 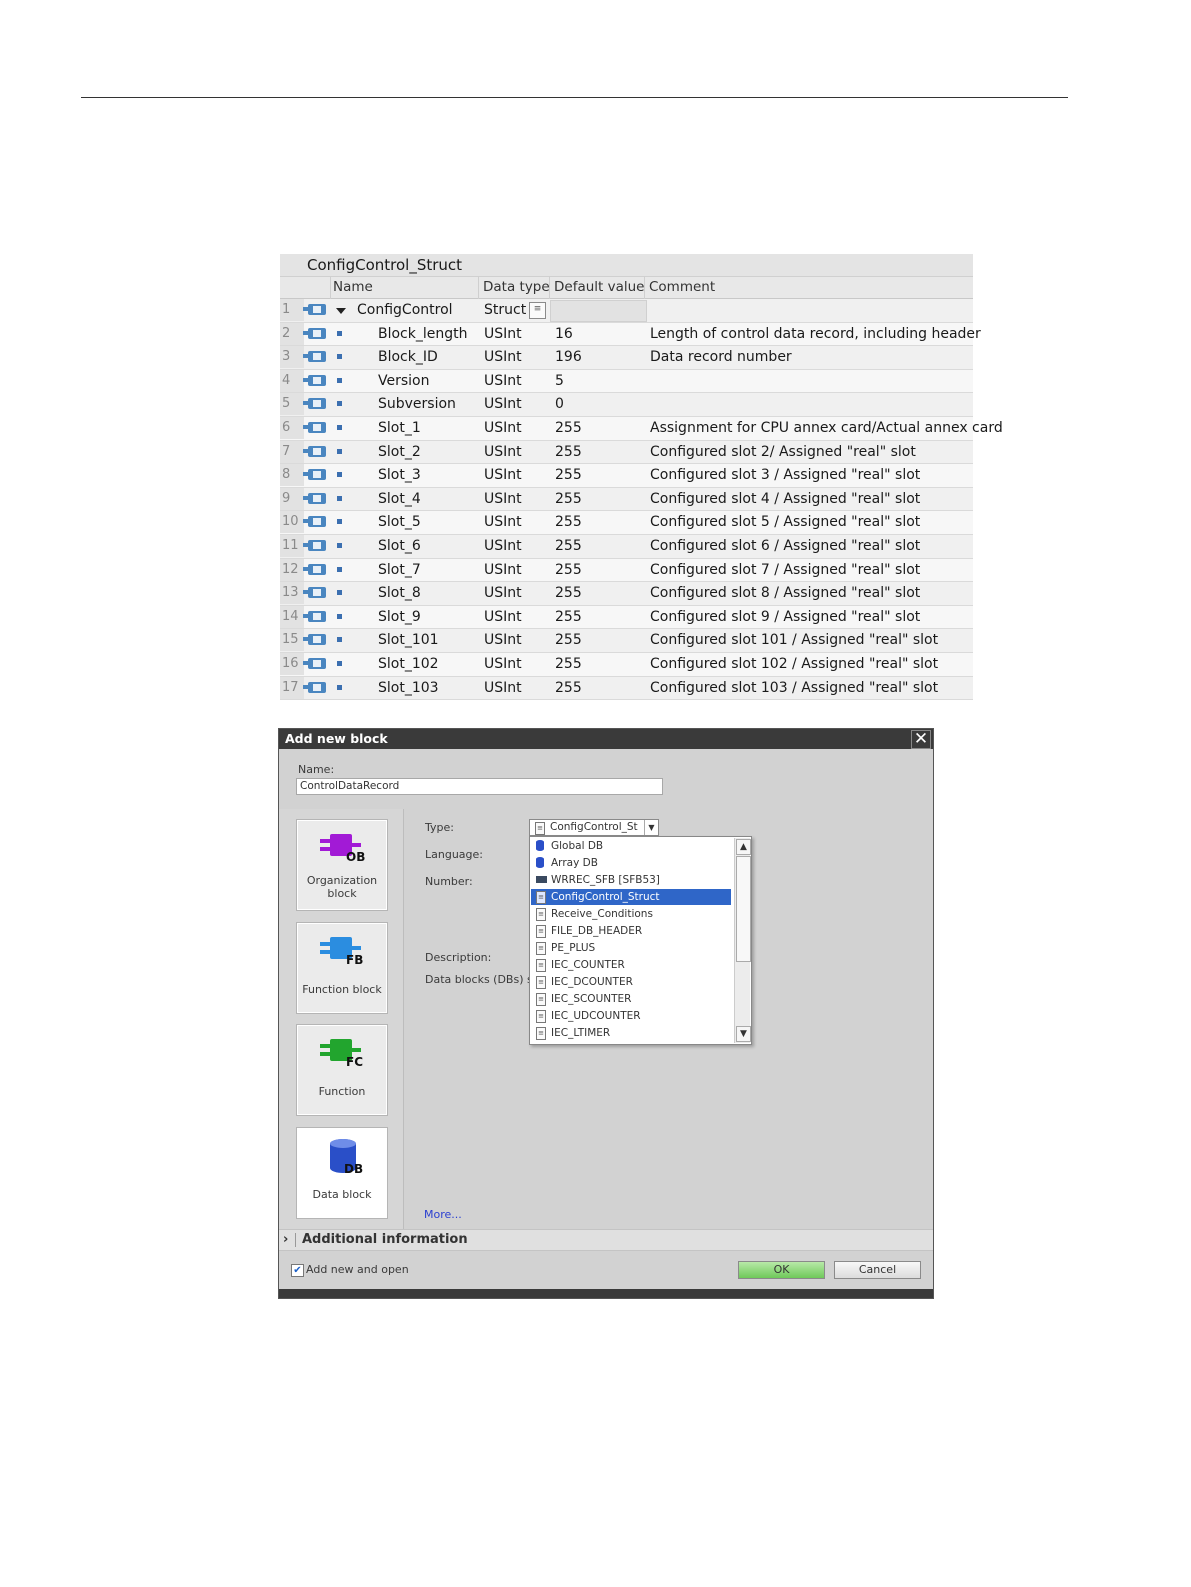 What do you see at coordinates (399, 570) in the screenshot?
I see `row-name: Slot_7` at bounding box center [399, 570].